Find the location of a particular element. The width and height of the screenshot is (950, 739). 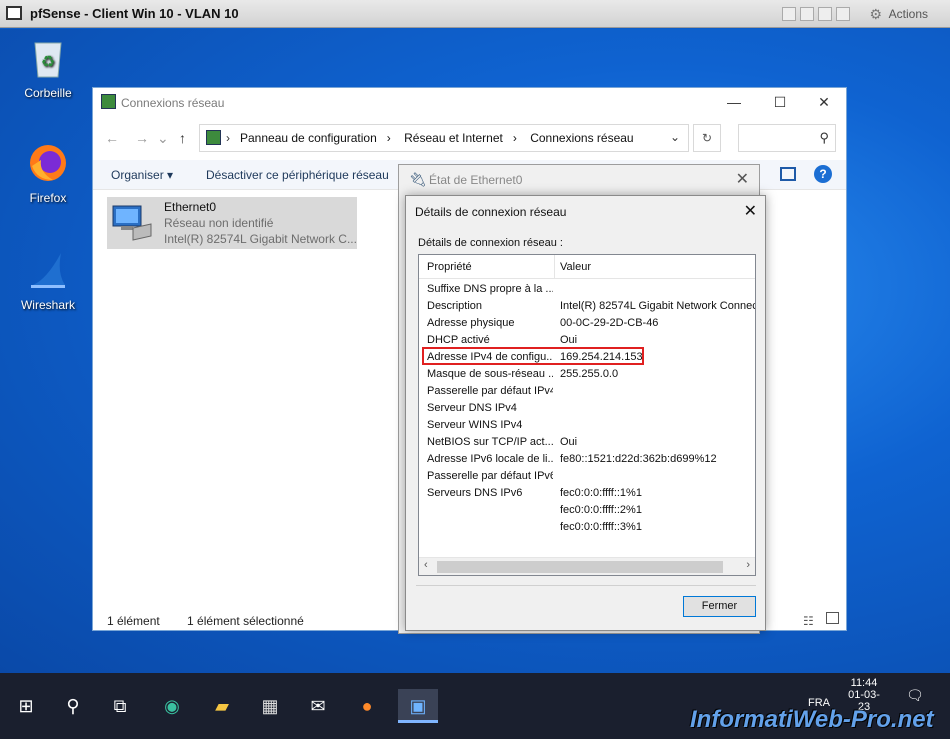

vm-keyboard-button is located at coordinates (843, 14).